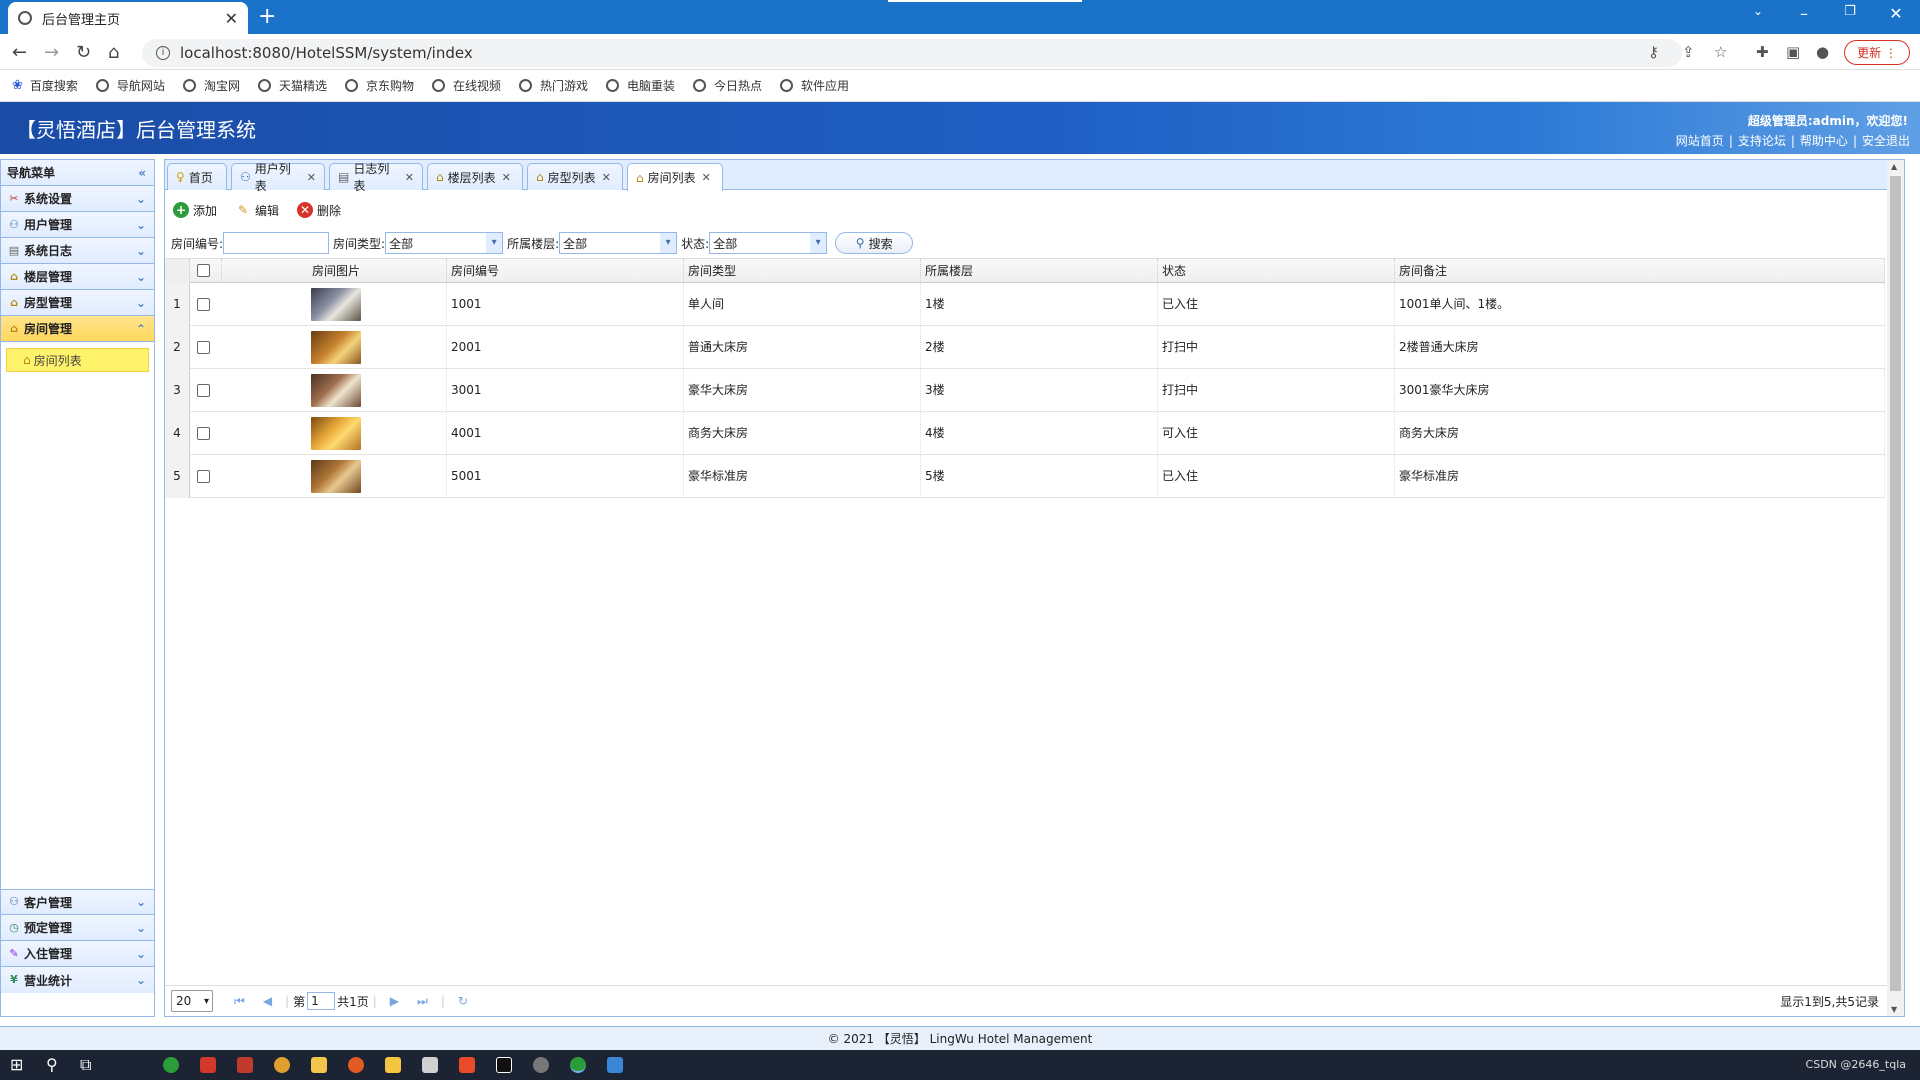 The width and height of the screenshot is (1920, 1080). What do you see at coordinates (276, 243) in the screenshot?
I see `room-no-input` at bounding box center [276, 243].